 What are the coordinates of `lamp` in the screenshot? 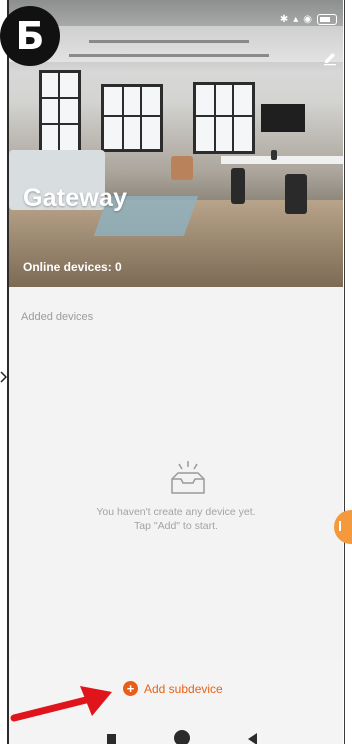 It's located at (274, 155).